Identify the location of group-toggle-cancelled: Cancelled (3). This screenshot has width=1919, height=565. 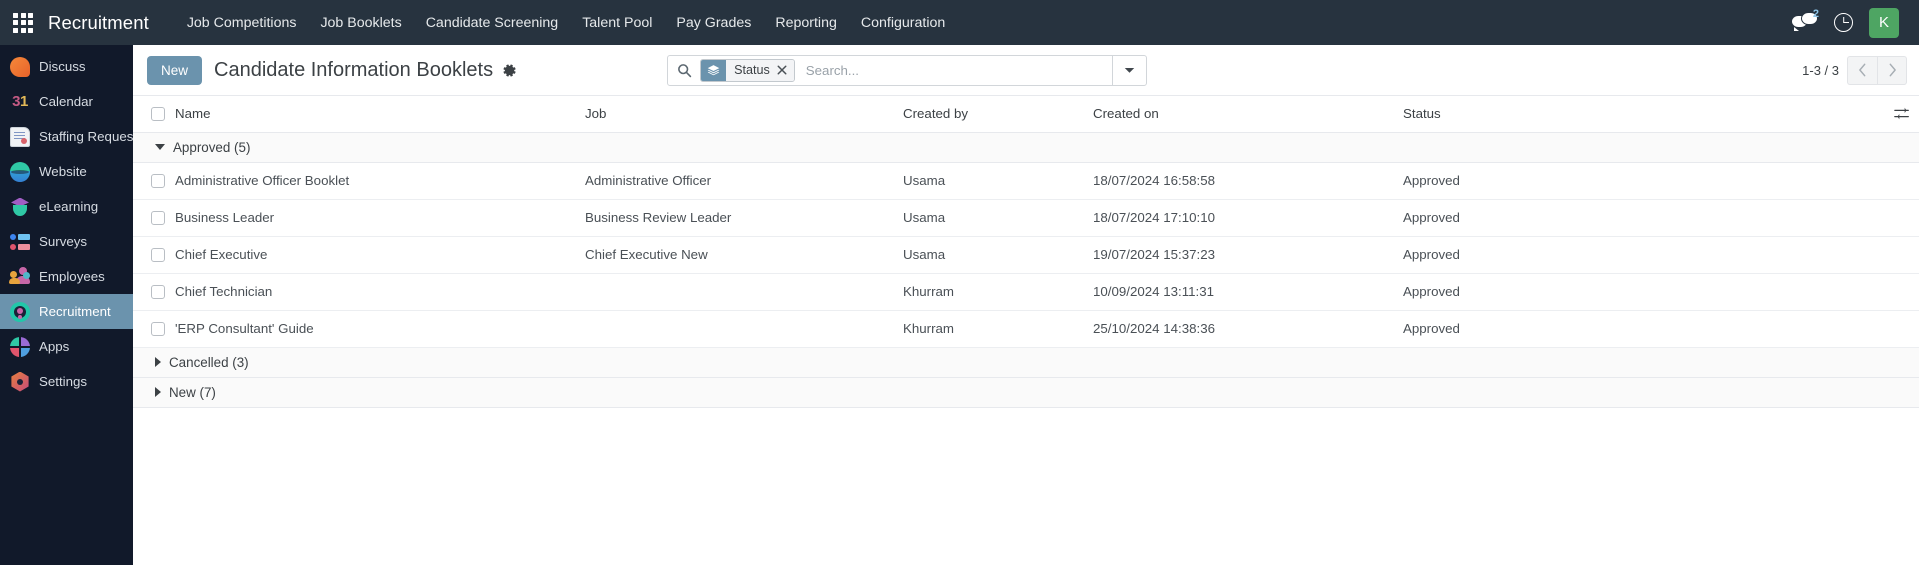
(1026, 362).